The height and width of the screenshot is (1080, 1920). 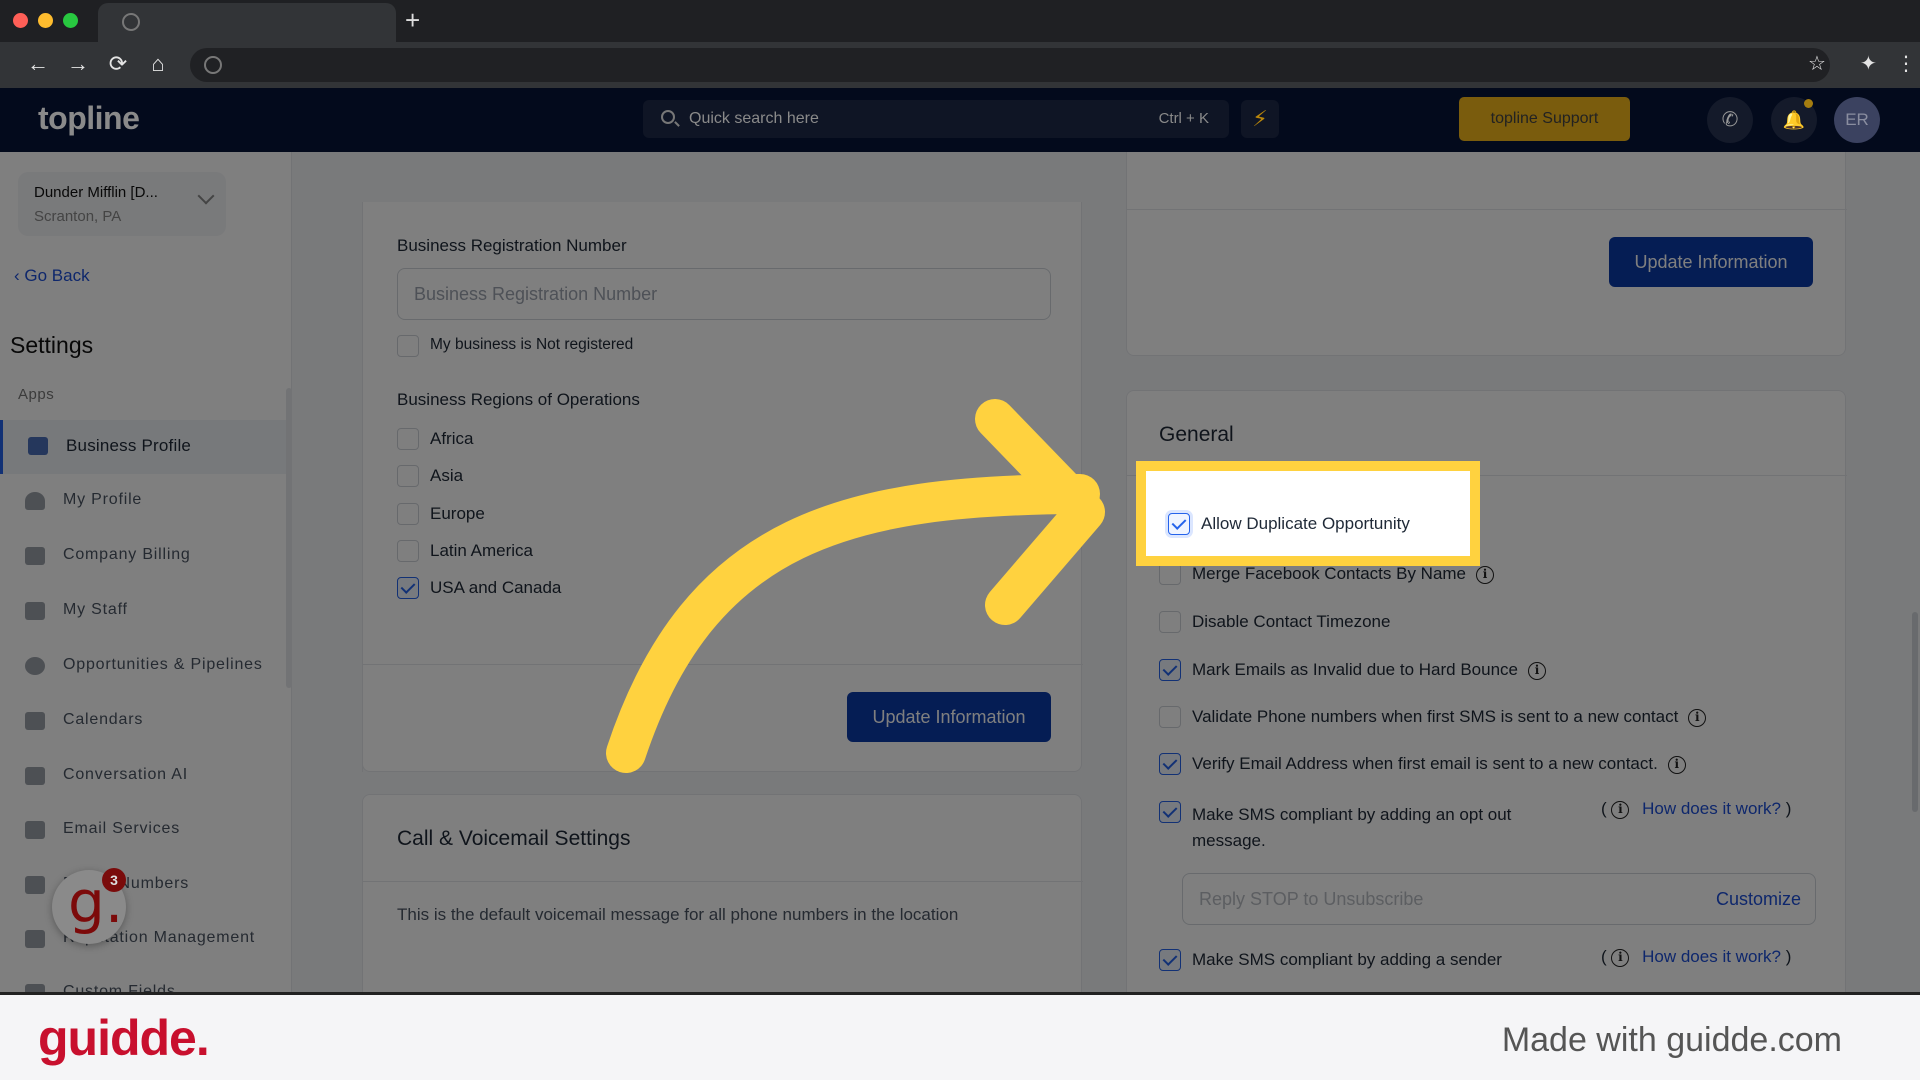 What do you see at coordinates (45, 20) in the screenshot?
I see `window-minimize-button` at bounding box center [45, 20].